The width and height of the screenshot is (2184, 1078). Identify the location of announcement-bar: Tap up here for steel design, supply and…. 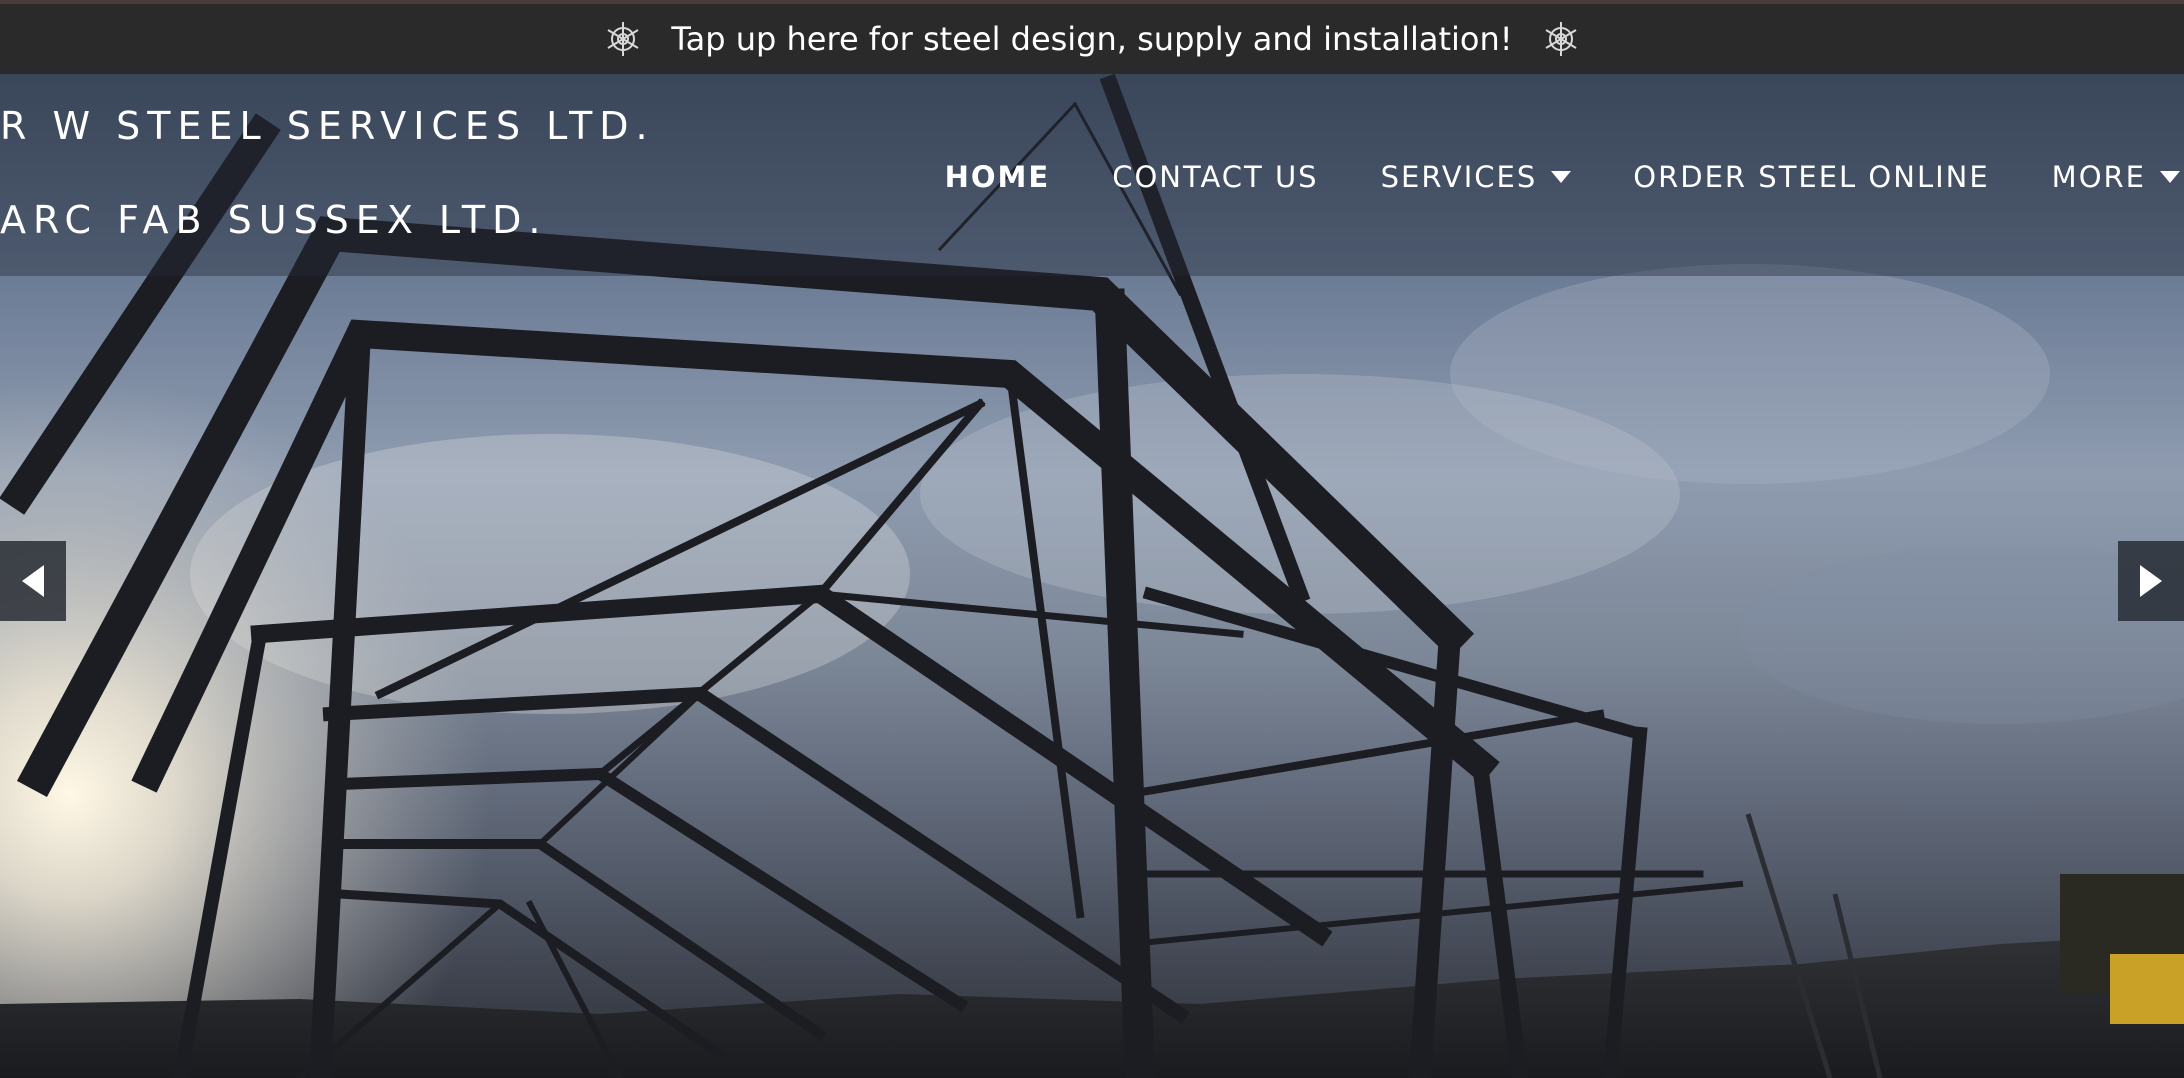
(1092, 37).